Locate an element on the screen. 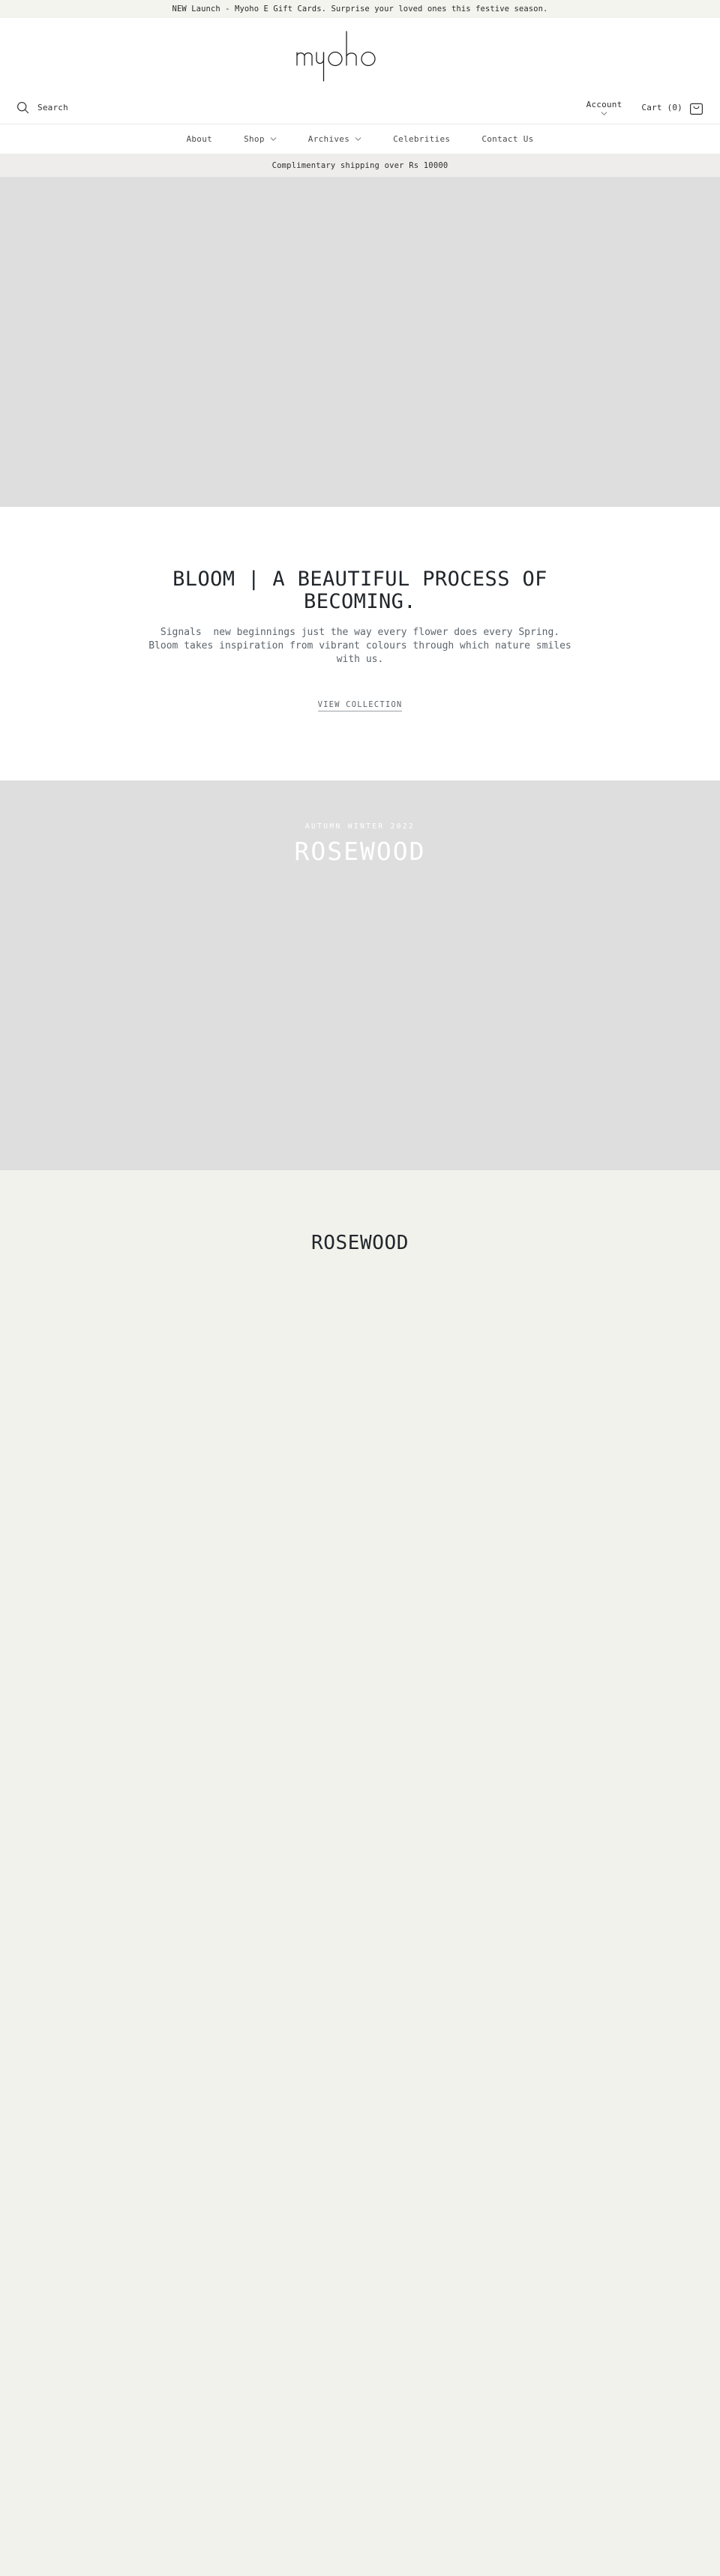 The width and height of the screenshot is (720, 2576). utility-right-group: Account Cart (0) is located at coordinates (645, 107).